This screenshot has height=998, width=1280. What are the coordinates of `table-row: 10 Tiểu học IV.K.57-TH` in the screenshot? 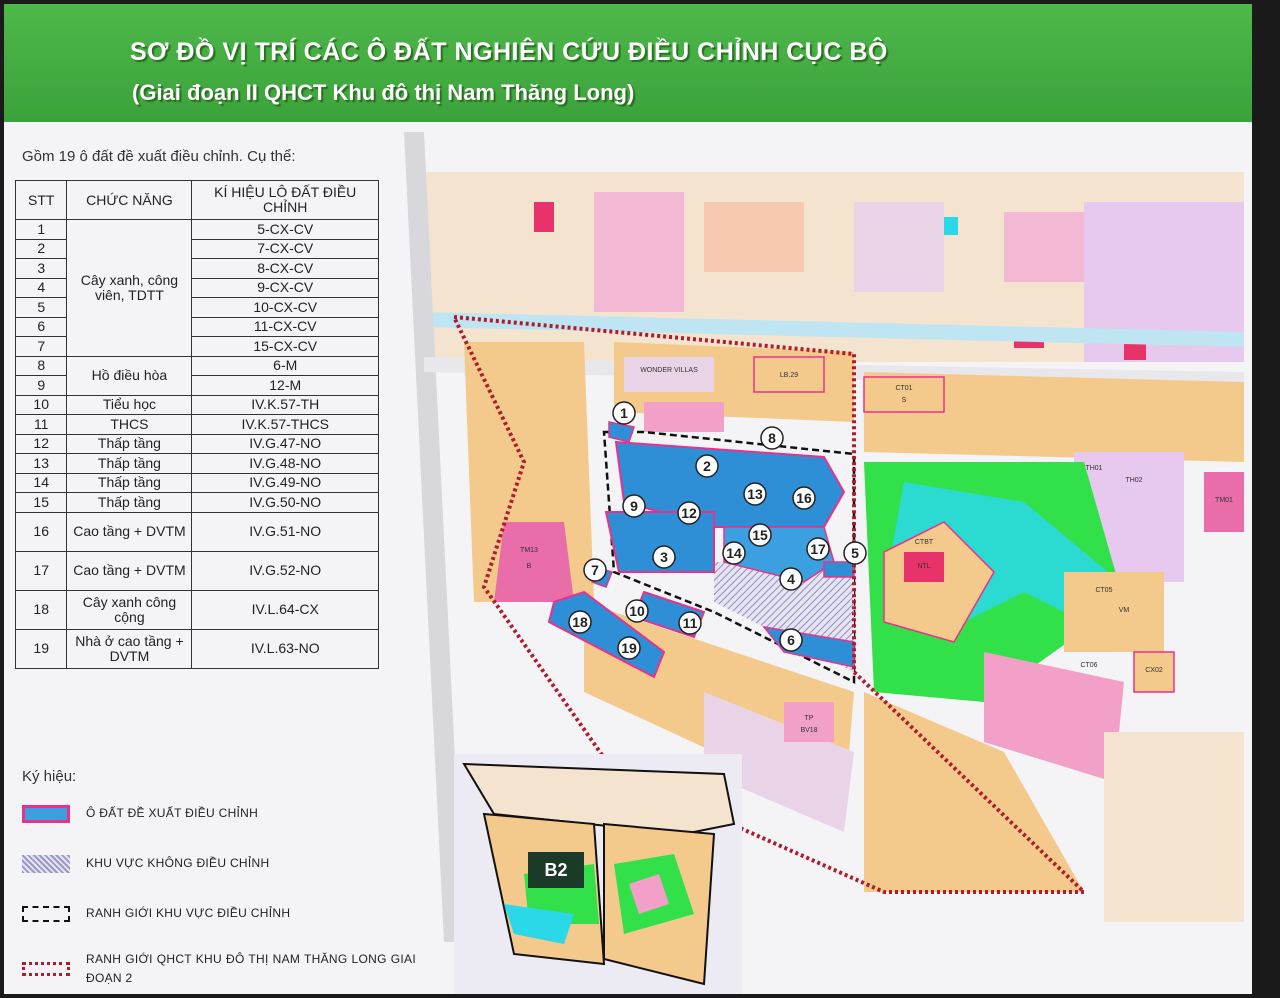 It's located at (196, 404).